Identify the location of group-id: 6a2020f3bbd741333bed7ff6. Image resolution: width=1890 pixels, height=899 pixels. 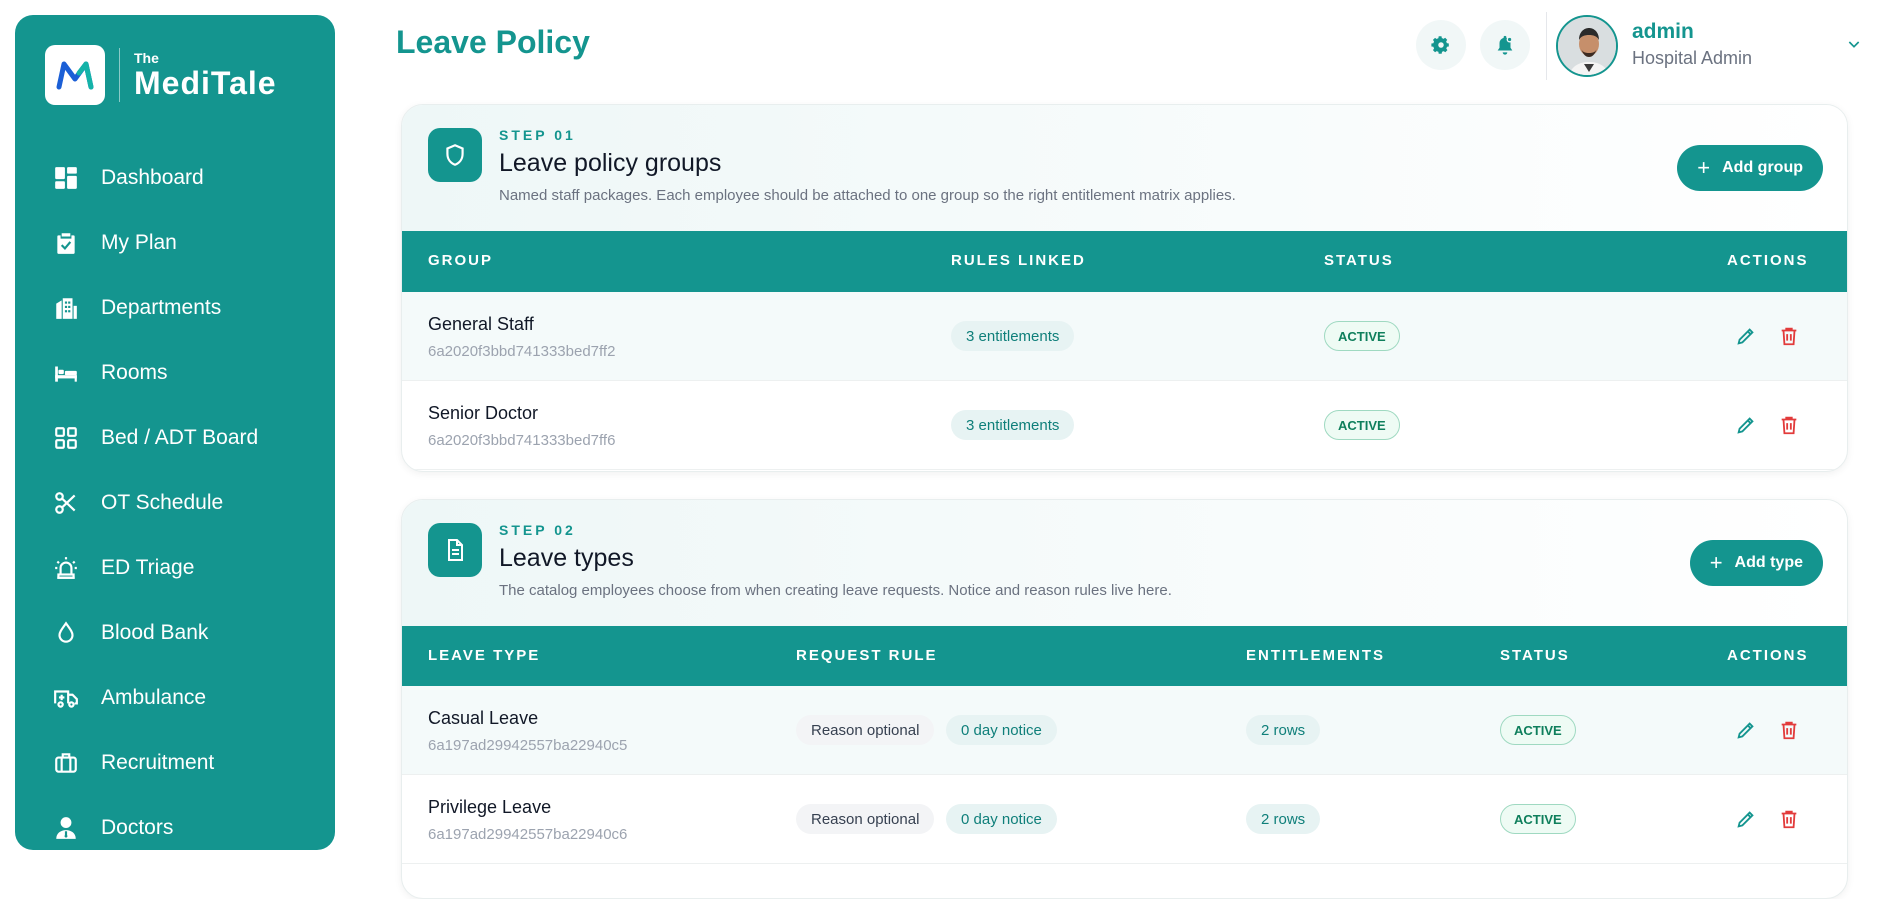
(522, 440).